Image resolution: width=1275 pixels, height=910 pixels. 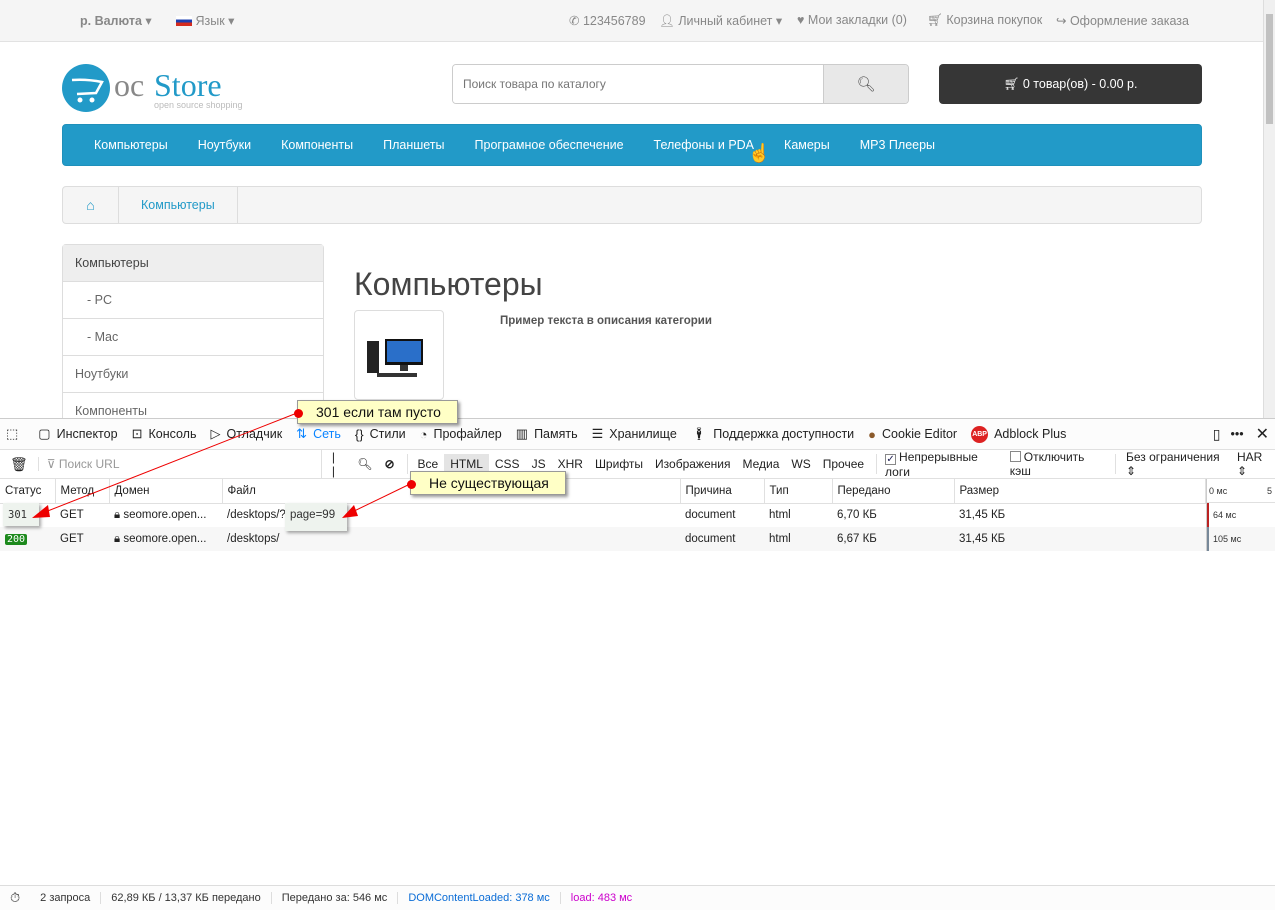 I want to click on annotation-note: Не существующая, so click(x=486, y=483).